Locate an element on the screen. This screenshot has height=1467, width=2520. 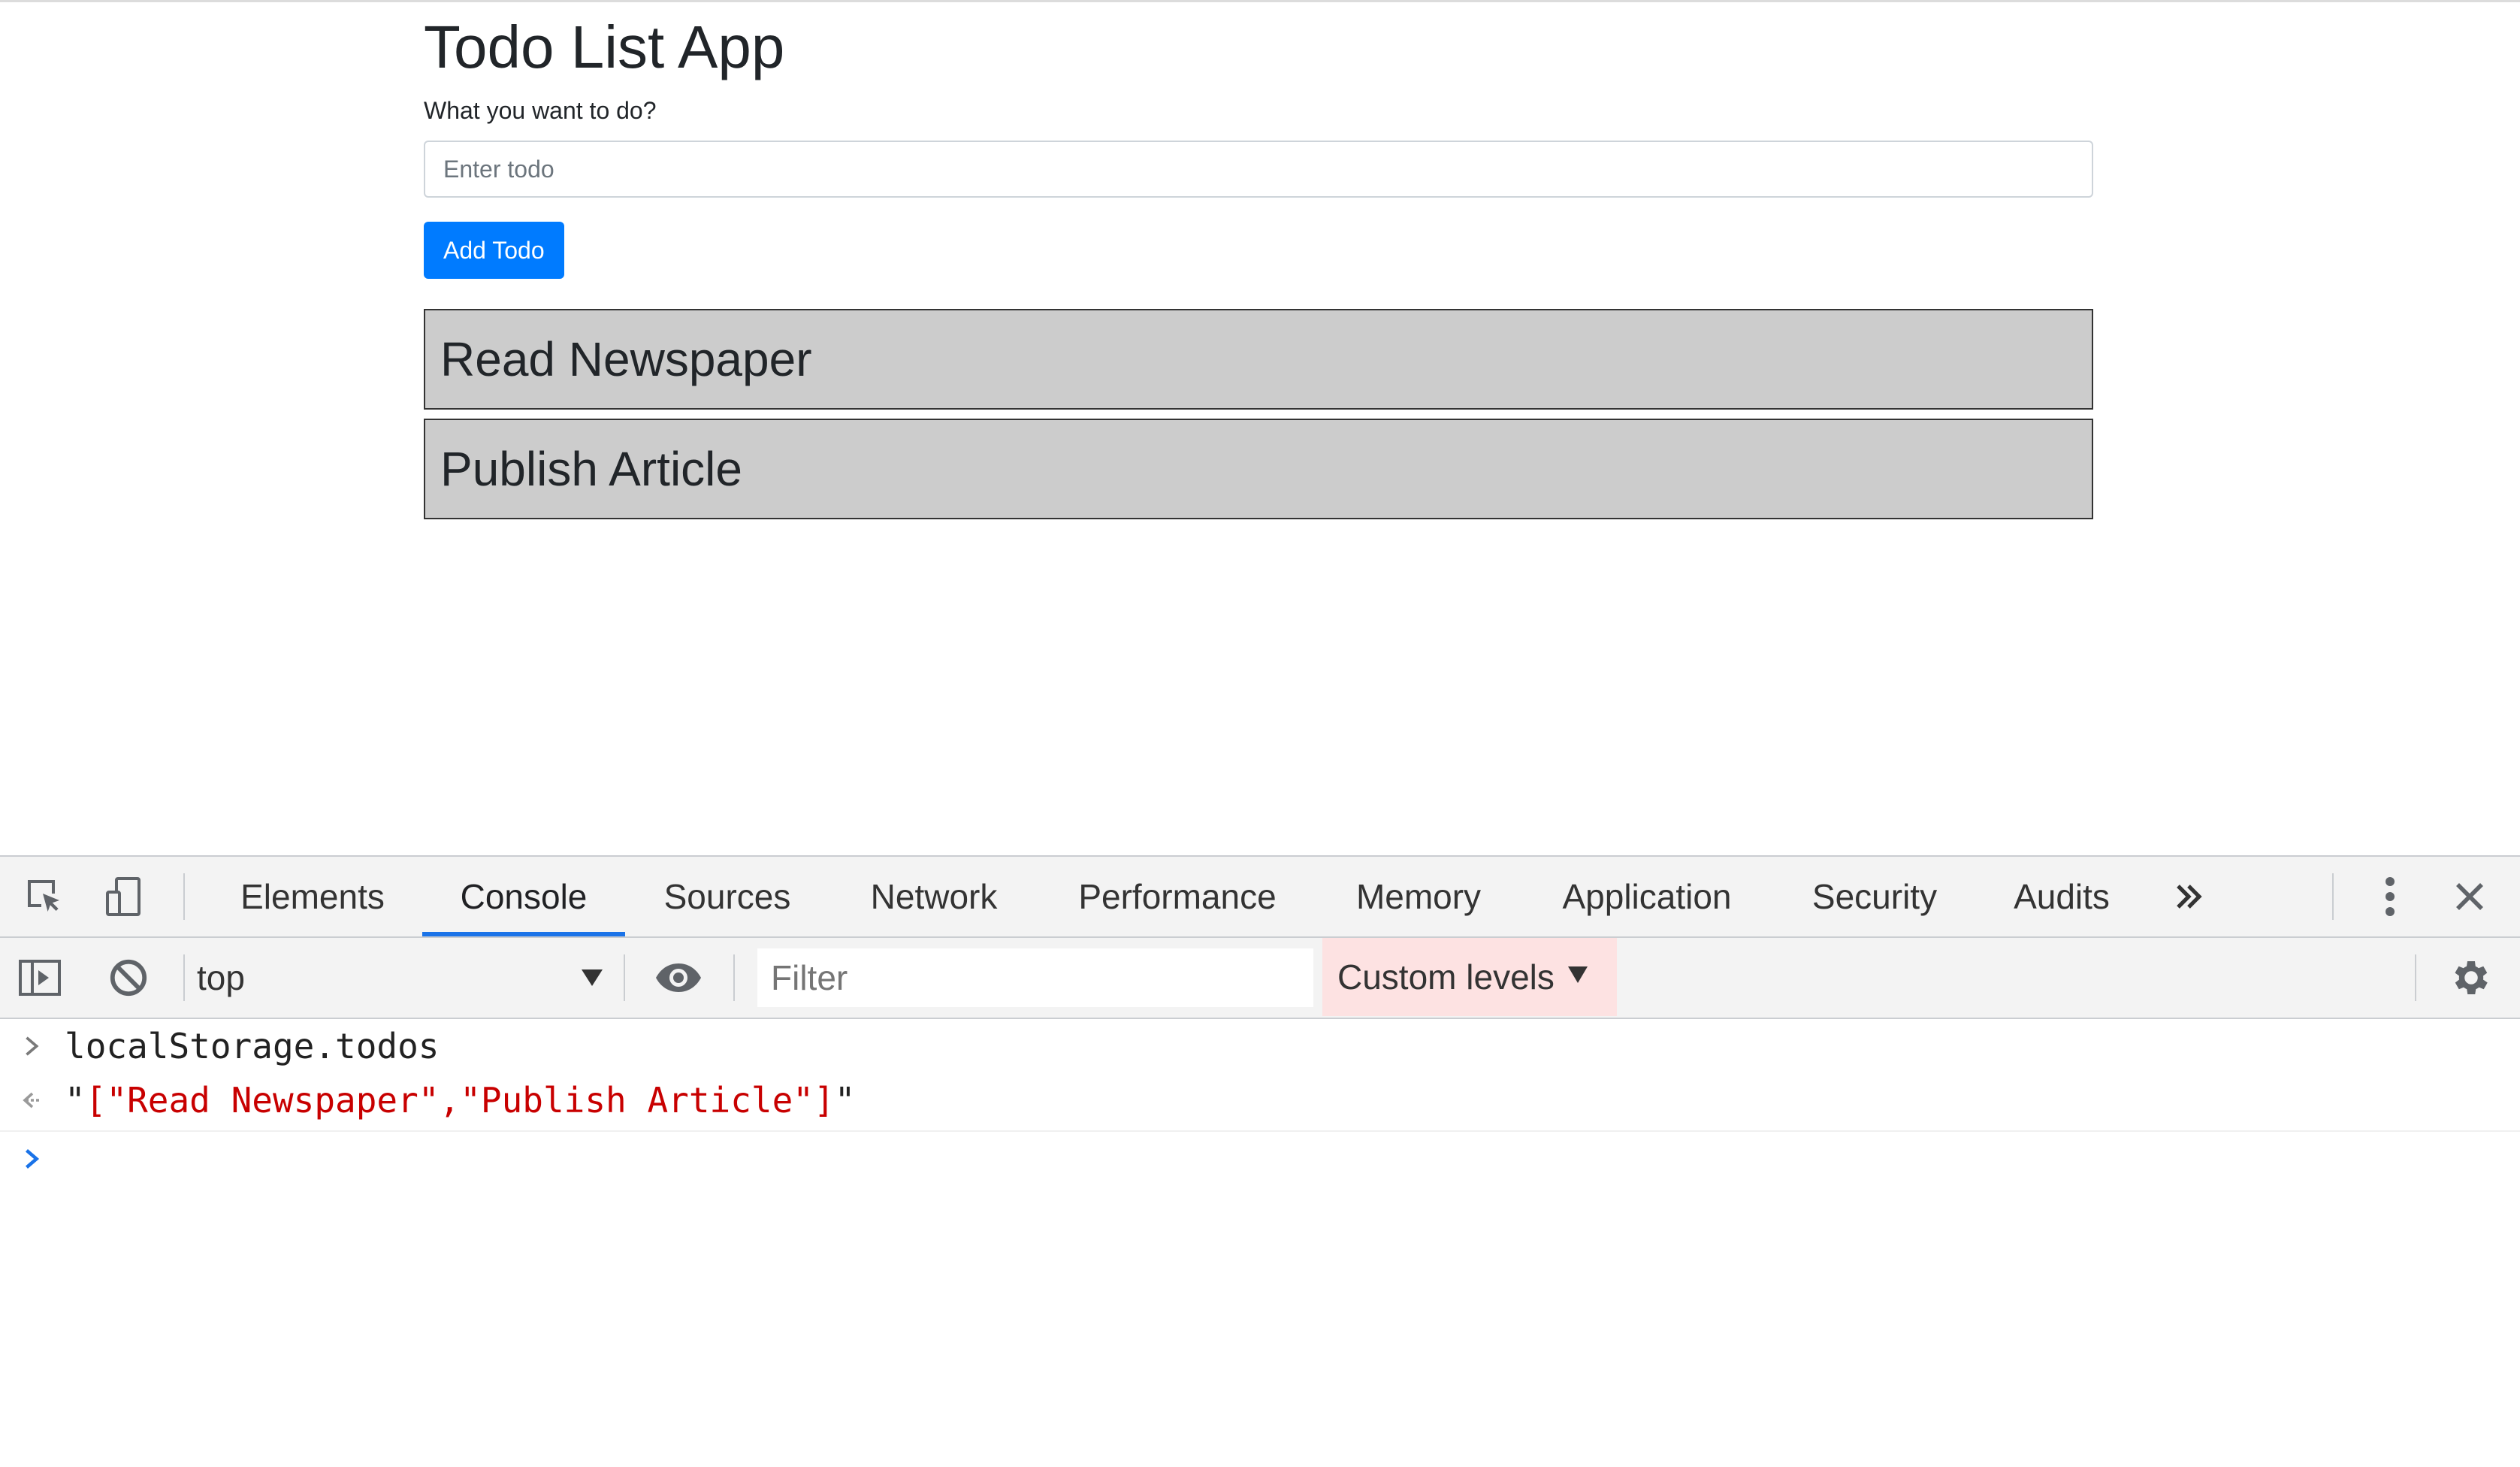
console-toolbar: top Custom levels is located at coordinates (1260, 979).